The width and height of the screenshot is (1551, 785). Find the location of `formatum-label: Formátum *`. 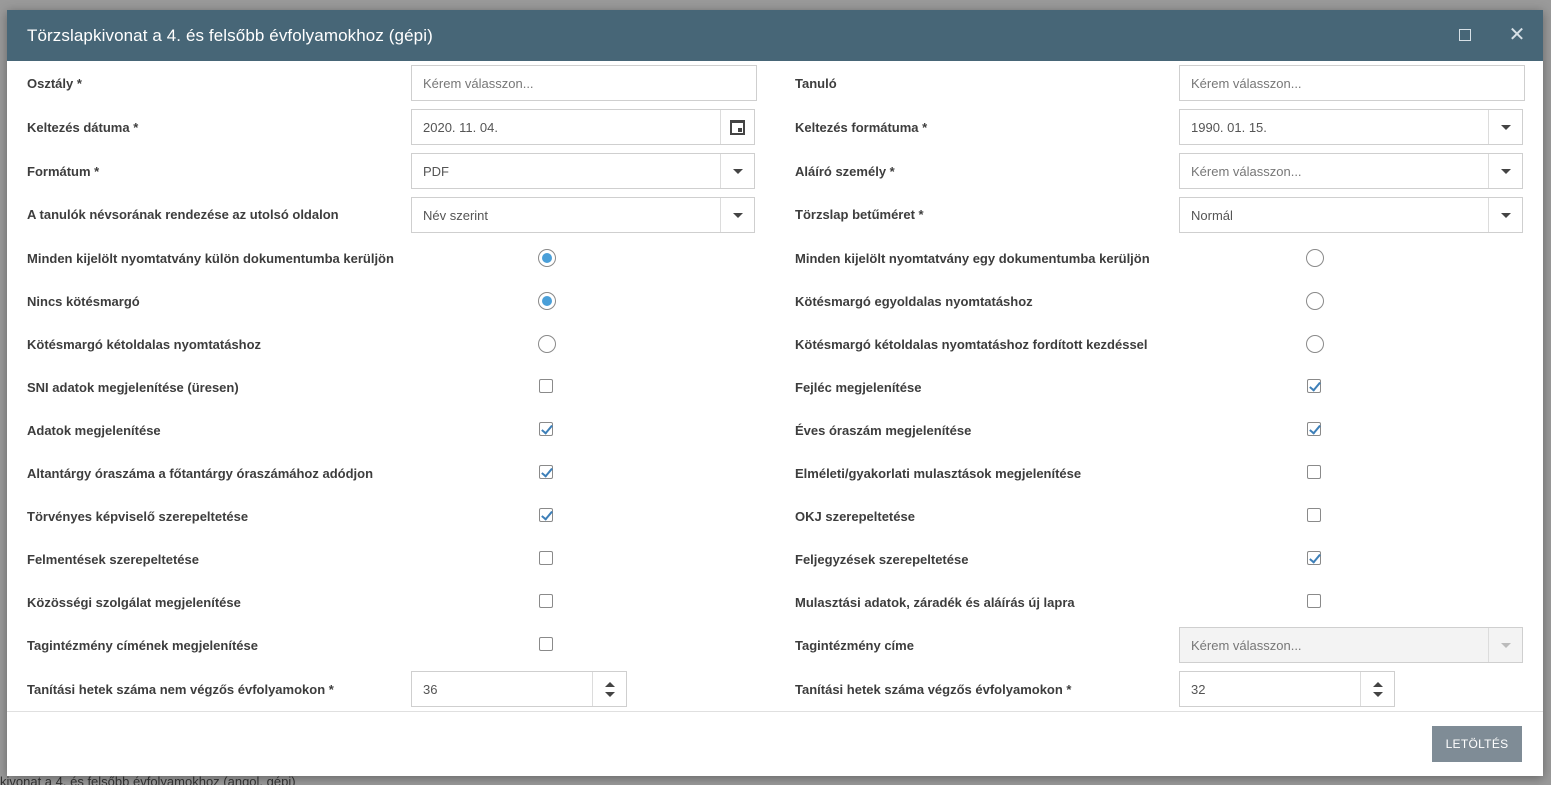

formatum-label: Formátum * is located at coordinates (63, 171).